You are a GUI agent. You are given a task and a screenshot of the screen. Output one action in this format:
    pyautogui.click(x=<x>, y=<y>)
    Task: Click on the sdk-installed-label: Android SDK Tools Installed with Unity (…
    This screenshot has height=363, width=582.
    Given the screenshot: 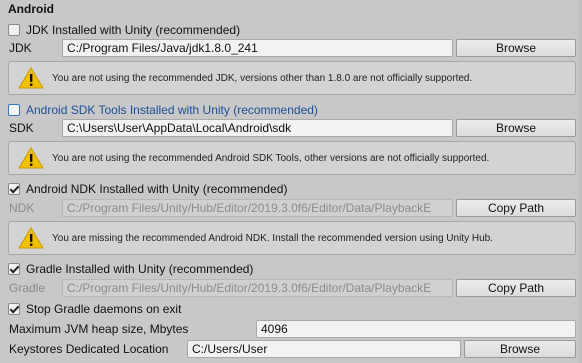 What is the action you would take?
    pyautogui.click(x=172, y=110)
    